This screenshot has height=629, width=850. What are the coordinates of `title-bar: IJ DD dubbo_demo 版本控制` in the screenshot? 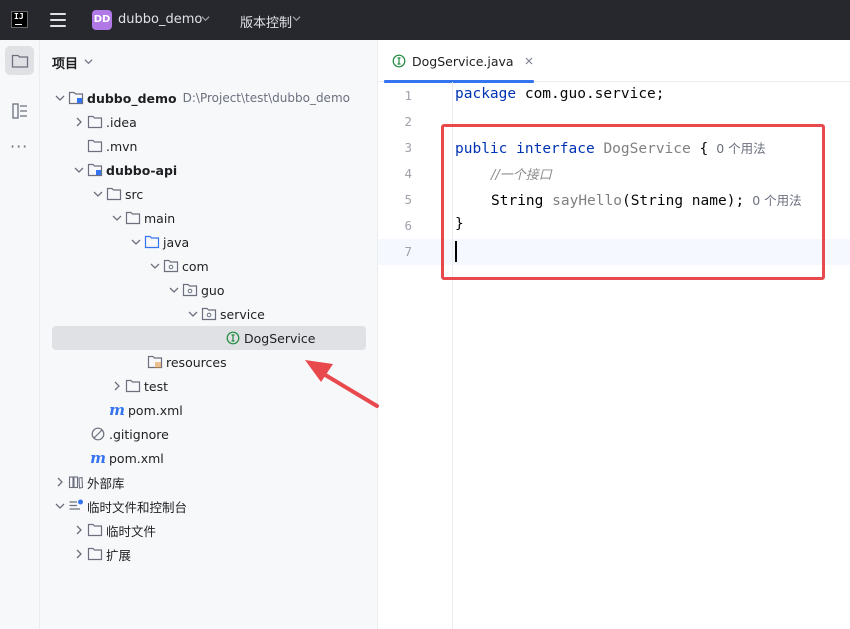 It's located at (425, 20).